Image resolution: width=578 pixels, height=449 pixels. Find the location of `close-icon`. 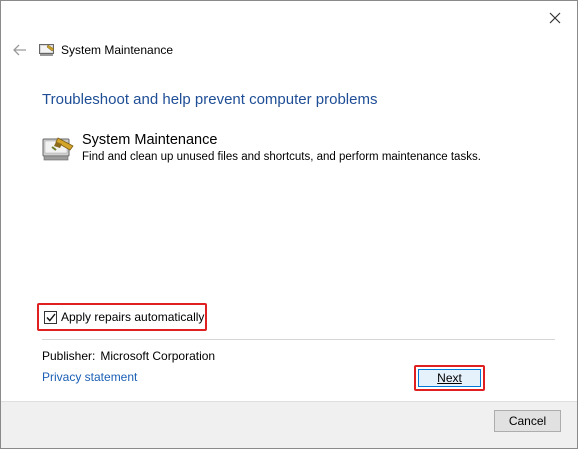

close-icon is located at coordinates (555, 18).